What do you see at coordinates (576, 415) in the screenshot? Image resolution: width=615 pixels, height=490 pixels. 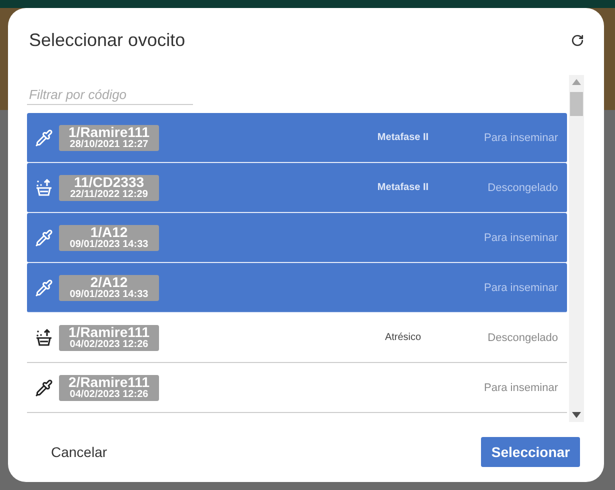 I see `scroll-down-icon` at bounding box center [576, 415].